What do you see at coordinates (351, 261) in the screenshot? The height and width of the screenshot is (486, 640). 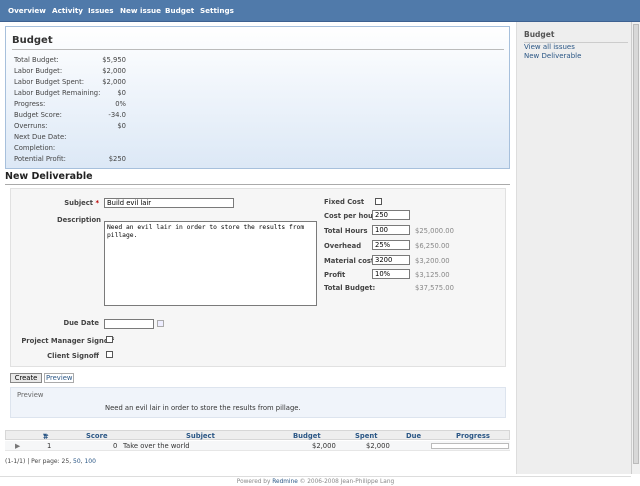 I see `material-costs-label: Material costs` at bounding box center [351, 261].